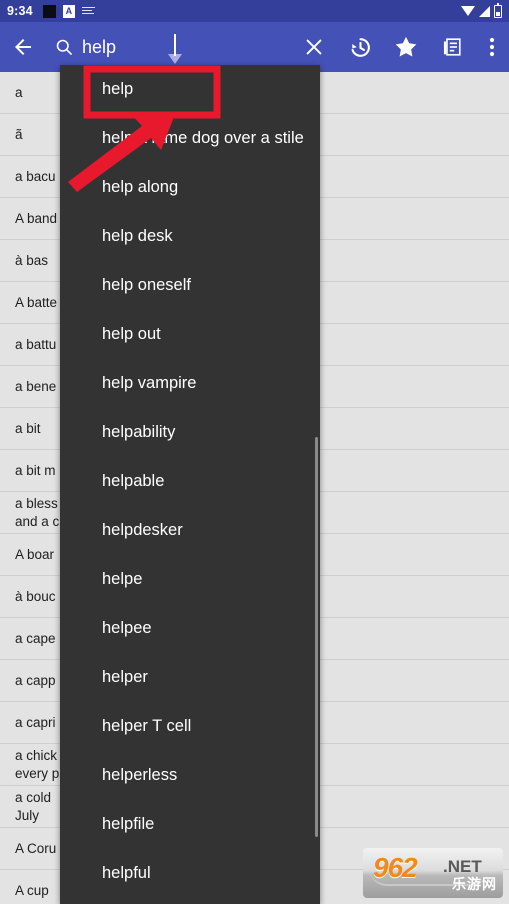  I want to click on word-list-row-label: a bacu, so click(35, 176).